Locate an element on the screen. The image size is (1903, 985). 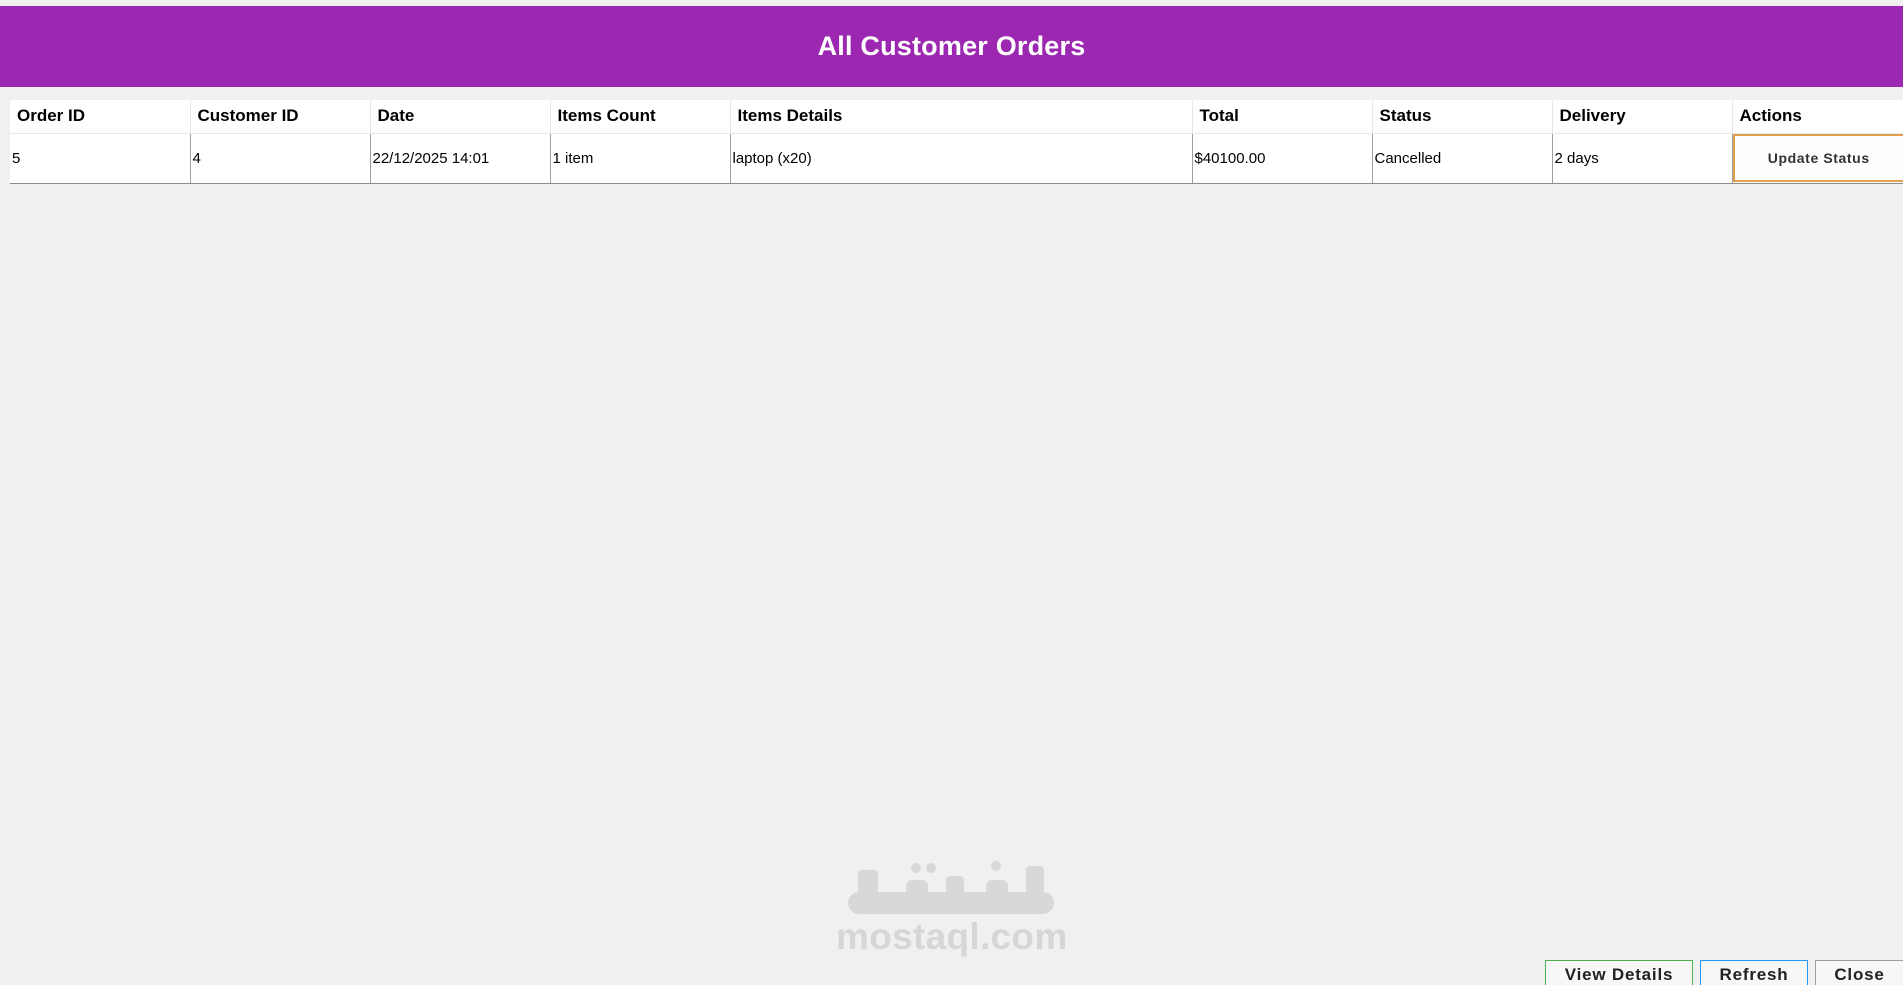
header-bar: All Customer Orders is located at coordinates (951, 46).